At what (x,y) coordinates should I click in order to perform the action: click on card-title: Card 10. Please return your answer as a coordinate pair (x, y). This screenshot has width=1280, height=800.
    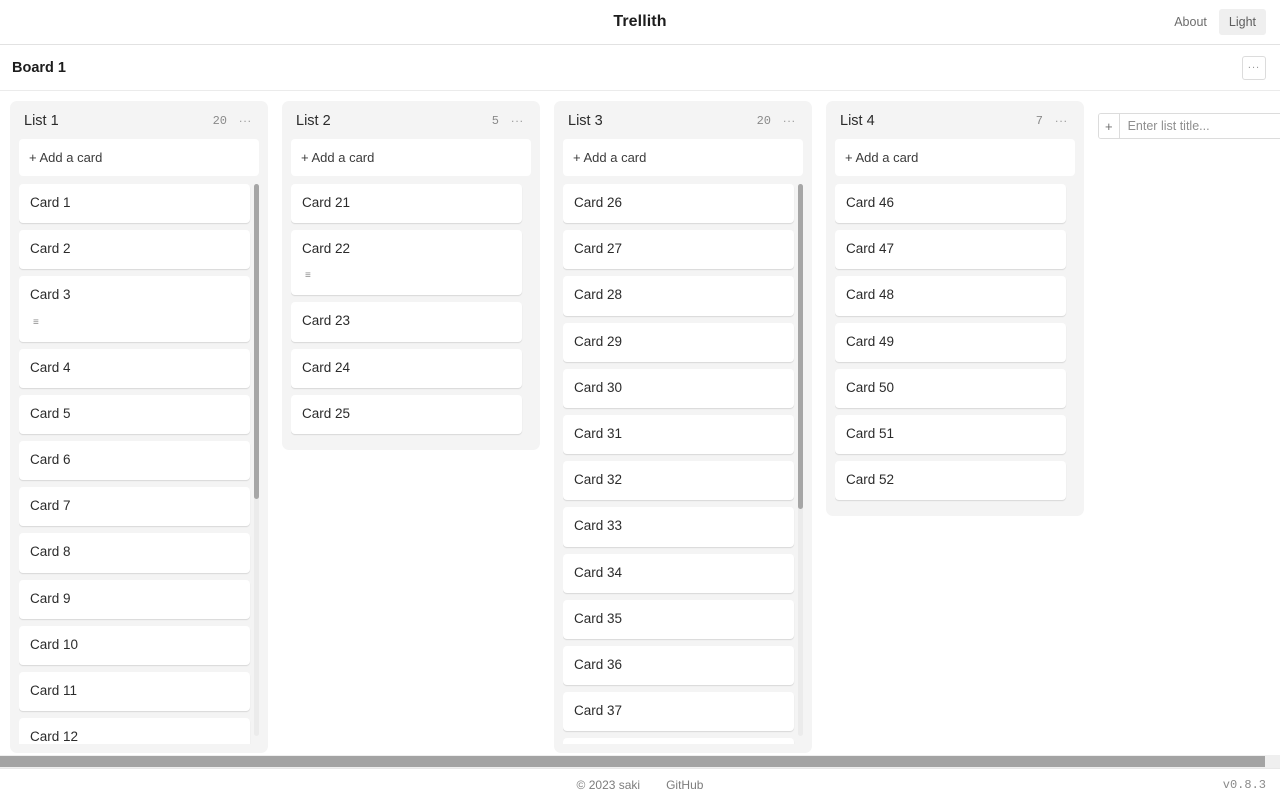
    Looking at the image, I should click on (54, 644).